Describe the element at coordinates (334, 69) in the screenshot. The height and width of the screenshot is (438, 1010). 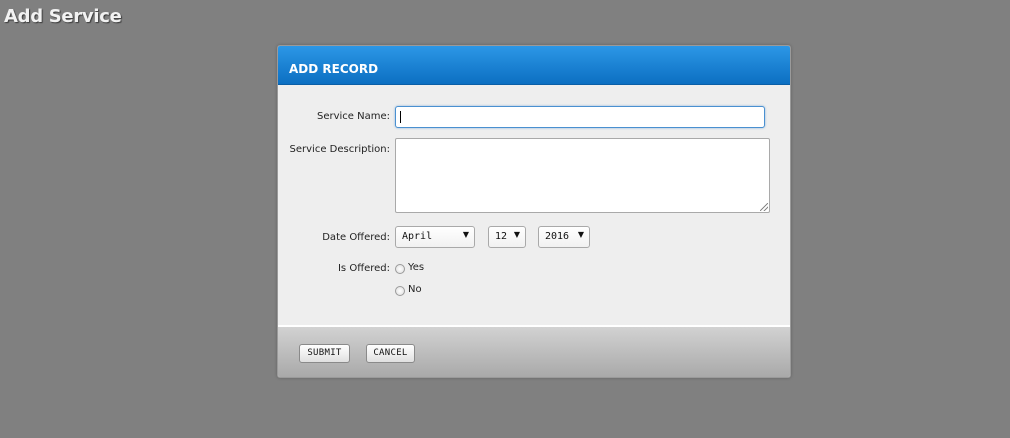
I see `dialog-title: ADD RECORD` at that location.